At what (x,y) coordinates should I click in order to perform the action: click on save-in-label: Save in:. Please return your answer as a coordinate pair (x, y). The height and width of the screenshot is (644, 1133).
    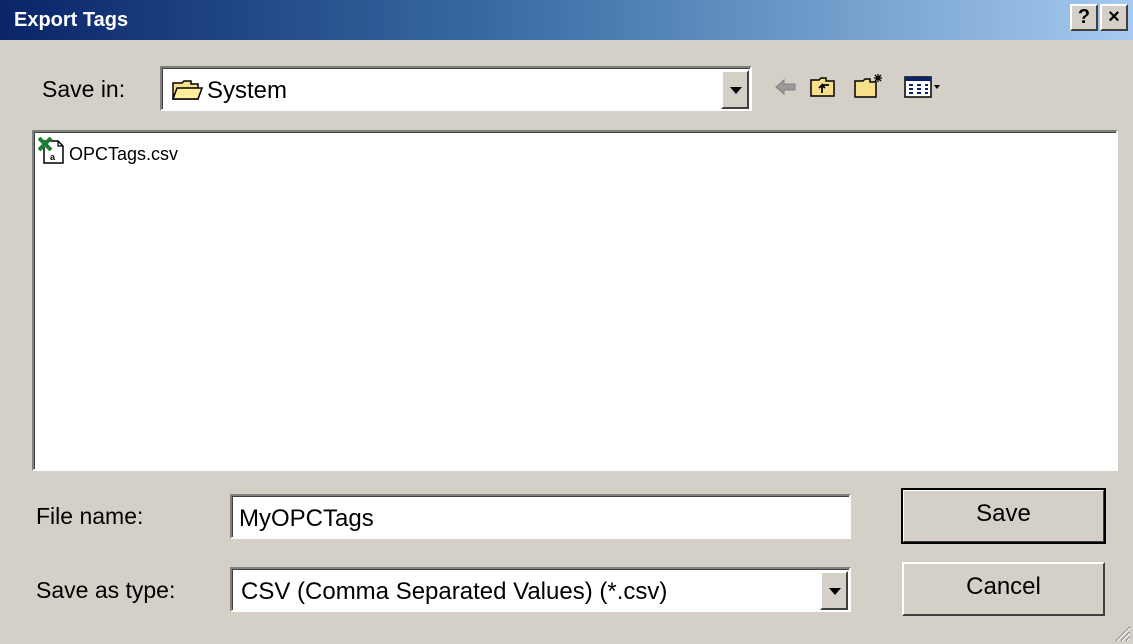
    Looking at the image, I should click on (84, 89).